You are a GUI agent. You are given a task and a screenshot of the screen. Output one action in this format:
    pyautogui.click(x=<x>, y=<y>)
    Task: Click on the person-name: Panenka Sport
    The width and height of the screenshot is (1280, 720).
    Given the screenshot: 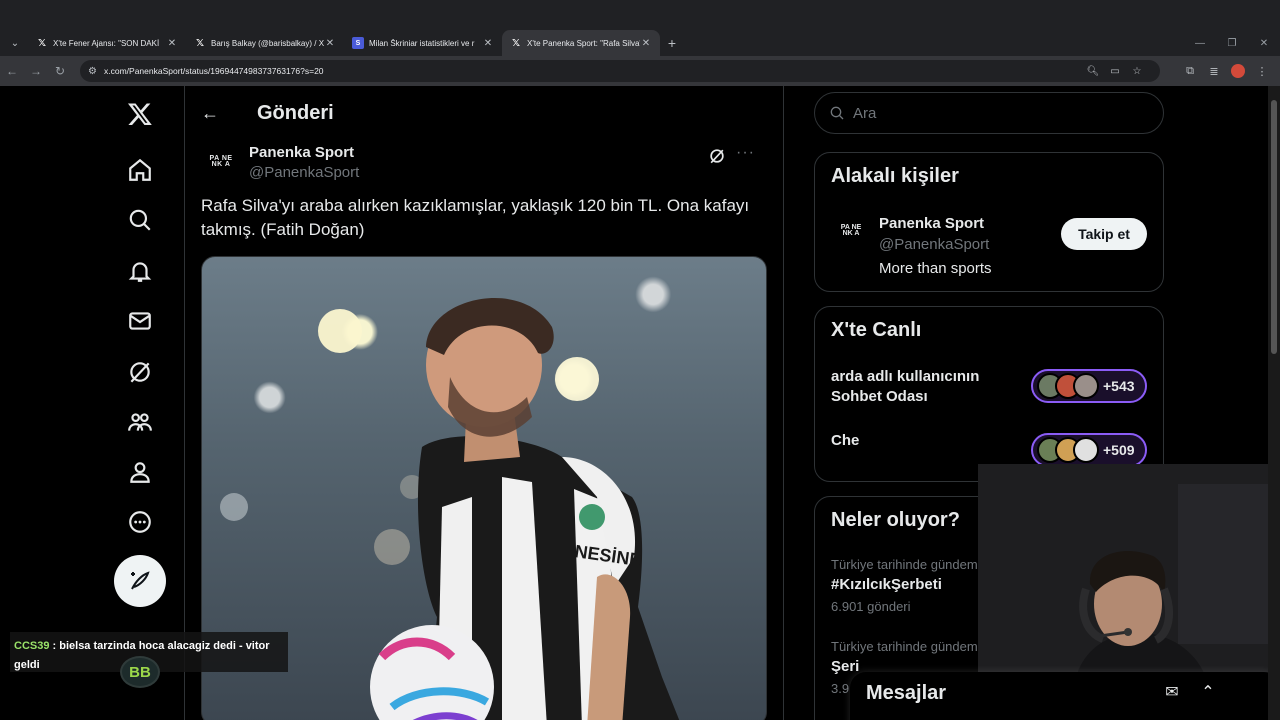 What is the action you would take?
    pyautogui.click(x=931, y=223)
    